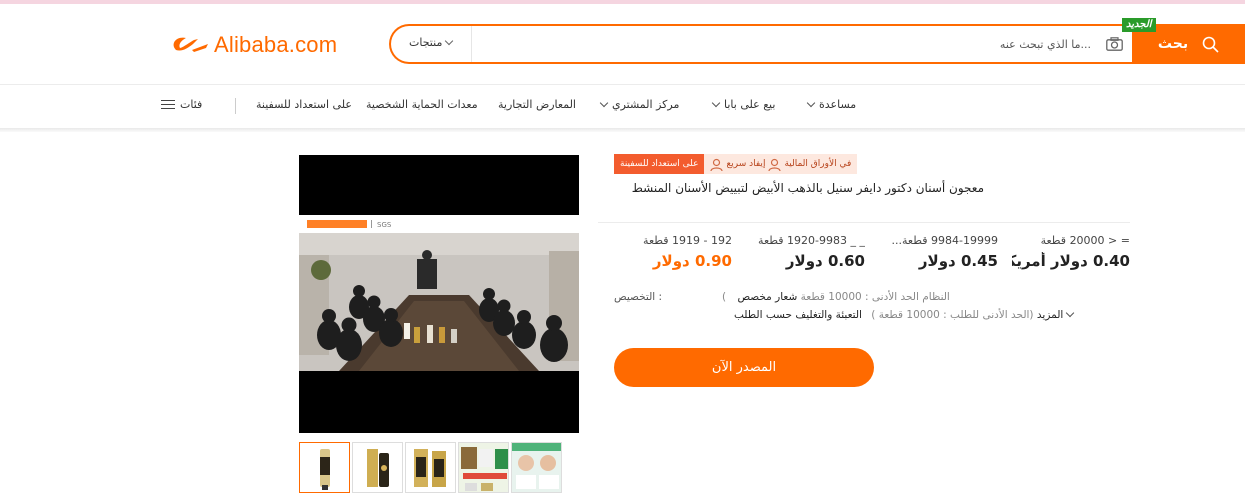 The height and width of the screenshot is (497, 1245). I want to click on nav-item-label: مساعدة, so click(838, 104).